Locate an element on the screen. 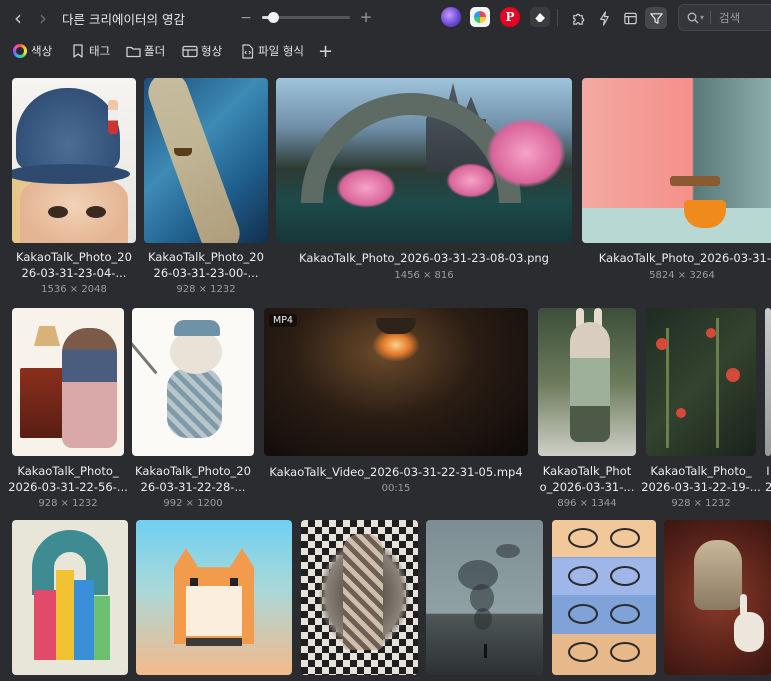  layout-panel-icon is located at coordinates (630, 18).